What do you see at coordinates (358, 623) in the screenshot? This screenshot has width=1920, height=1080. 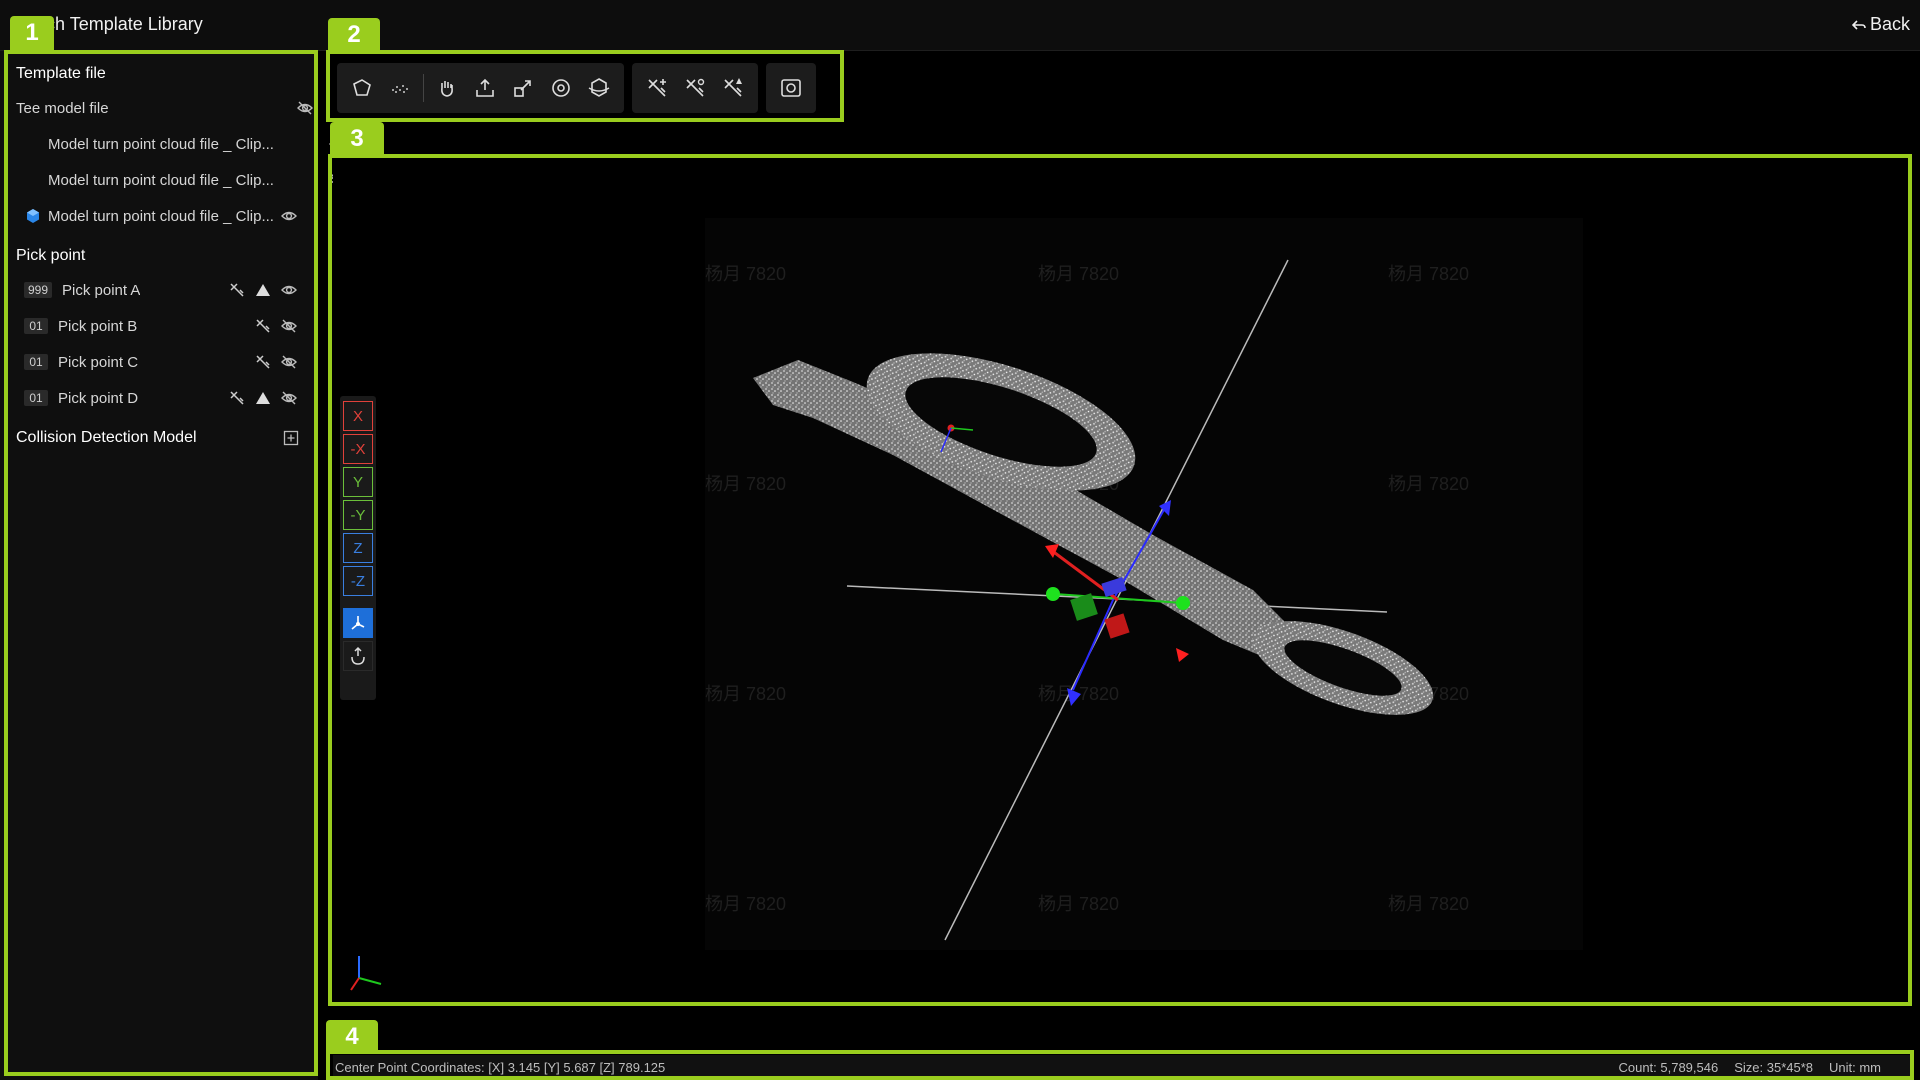 I see `gizmo-mode-icon` at bounding box center [358, 623].